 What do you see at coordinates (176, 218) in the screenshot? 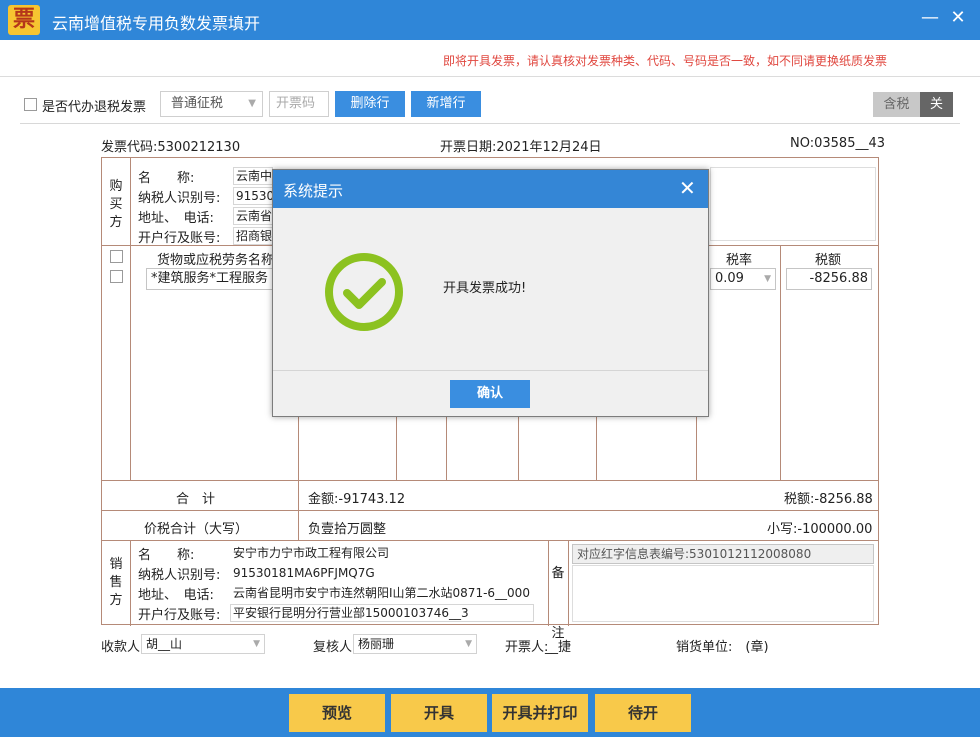
I see `buyer-address-label: 地址、 电话:` at bounding box center [176, 218].